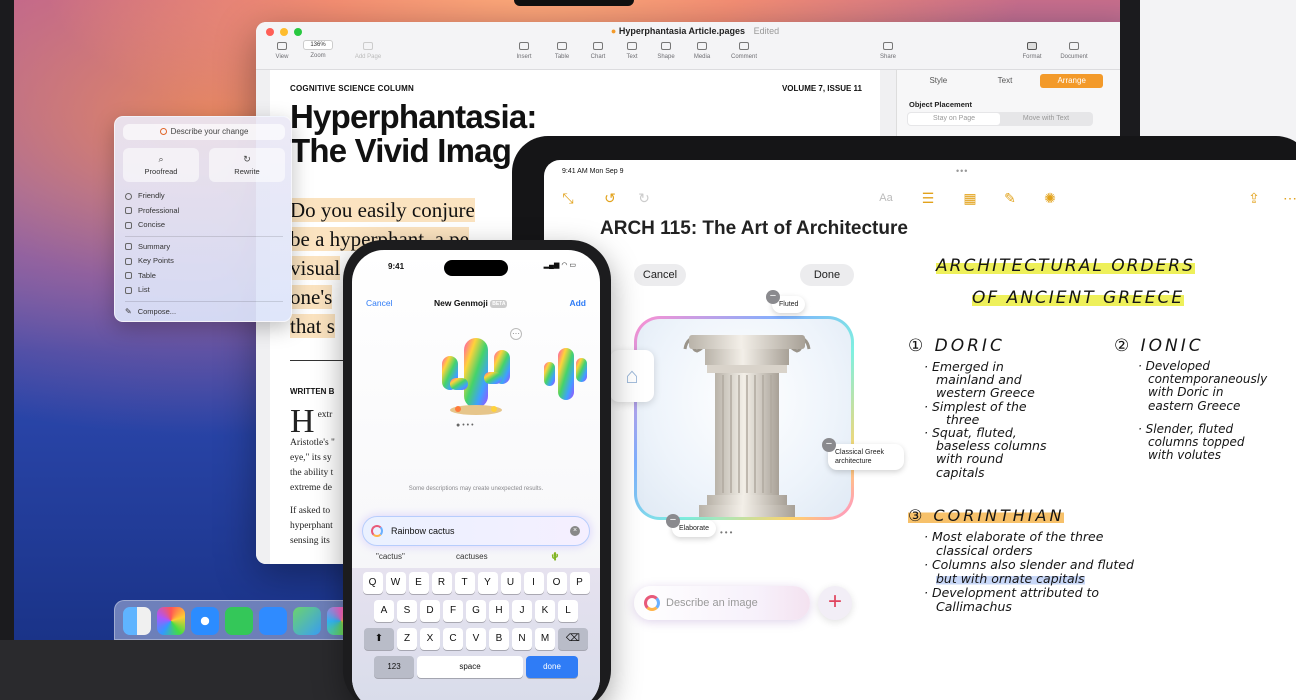 The width and height of the screenshot is (1296, 700). Describe the element at coordinates (204, 225) in the screenshot. I see `concise-option: Concise` at that location.